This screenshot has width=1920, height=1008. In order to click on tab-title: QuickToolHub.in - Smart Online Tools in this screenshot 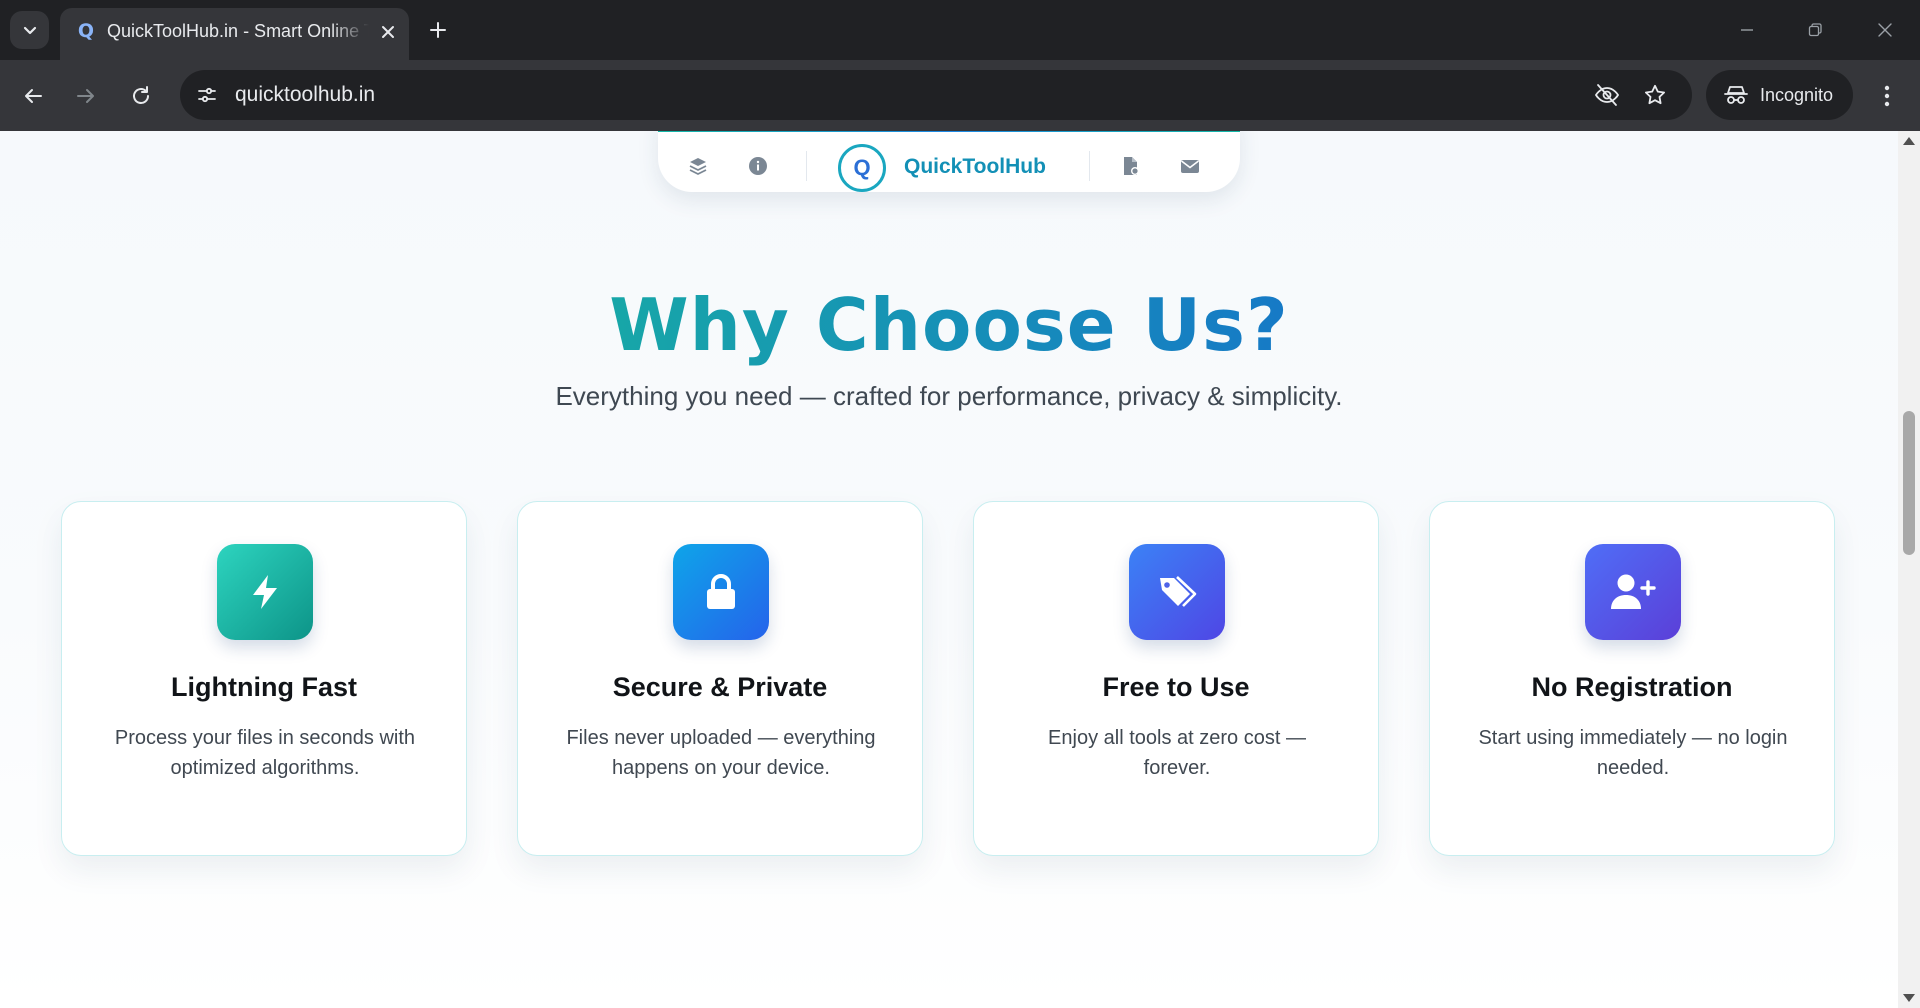, I will do `click(238, 31)`.